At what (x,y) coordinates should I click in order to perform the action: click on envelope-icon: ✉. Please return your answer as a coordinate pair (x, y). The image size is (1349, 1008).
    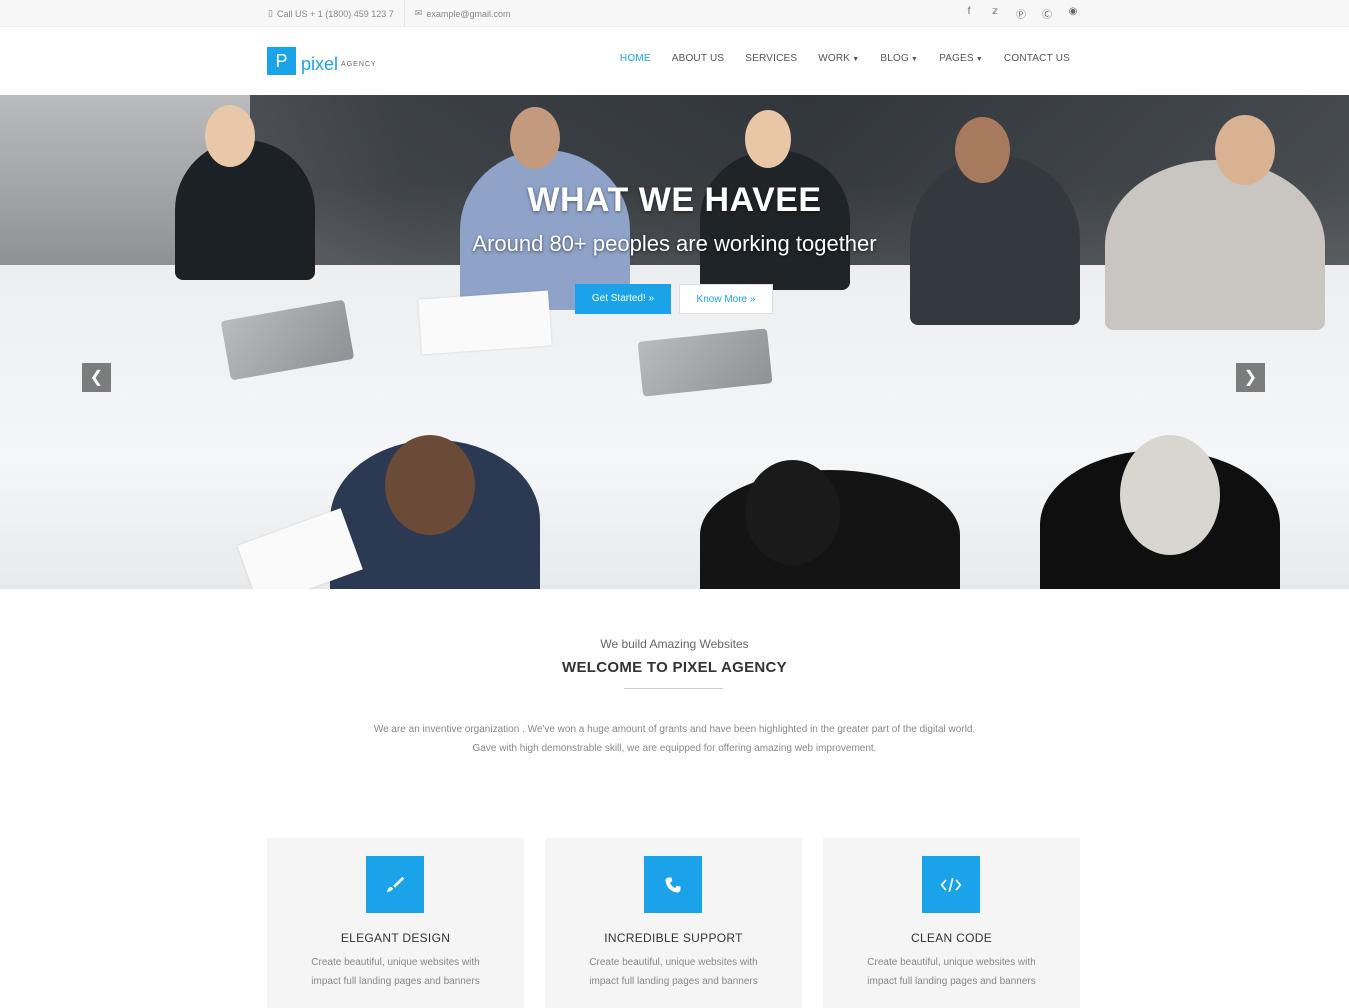
    Looking at the image, I should click on (418, 13).